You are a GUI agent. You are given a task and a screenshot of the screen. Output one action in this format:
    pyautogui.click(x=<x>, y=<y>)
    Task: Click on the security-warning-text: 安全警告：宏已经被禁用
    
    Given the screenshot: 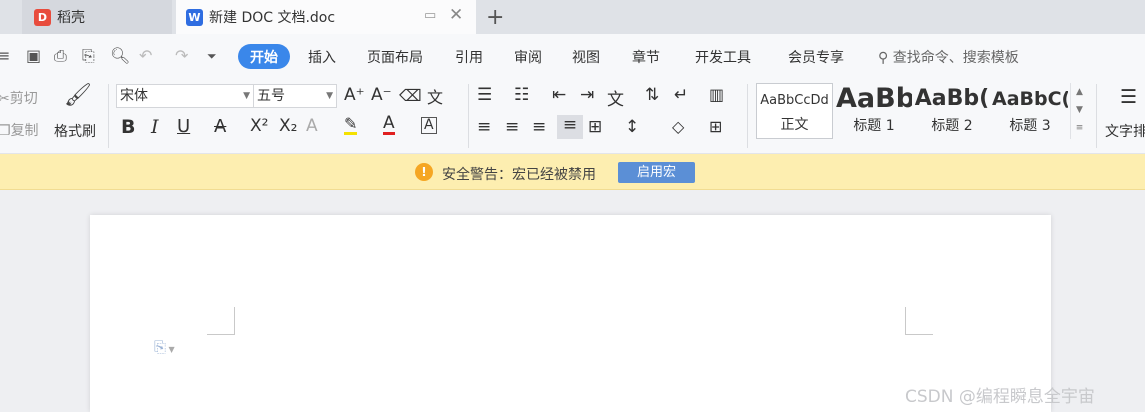 What is the action you would take?
    pyautogui.click(x=519, y=175)
    